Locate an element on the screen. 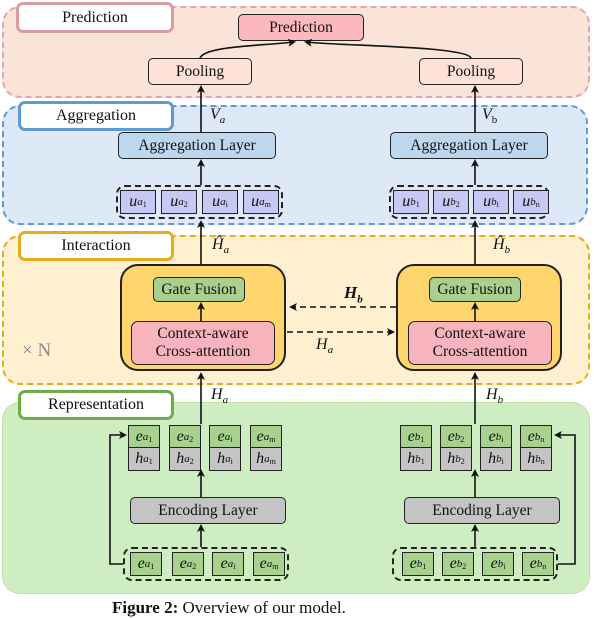 The image size is (594, 618). e-b-stack-cell: e b1 is located at coordinates (416, 437).